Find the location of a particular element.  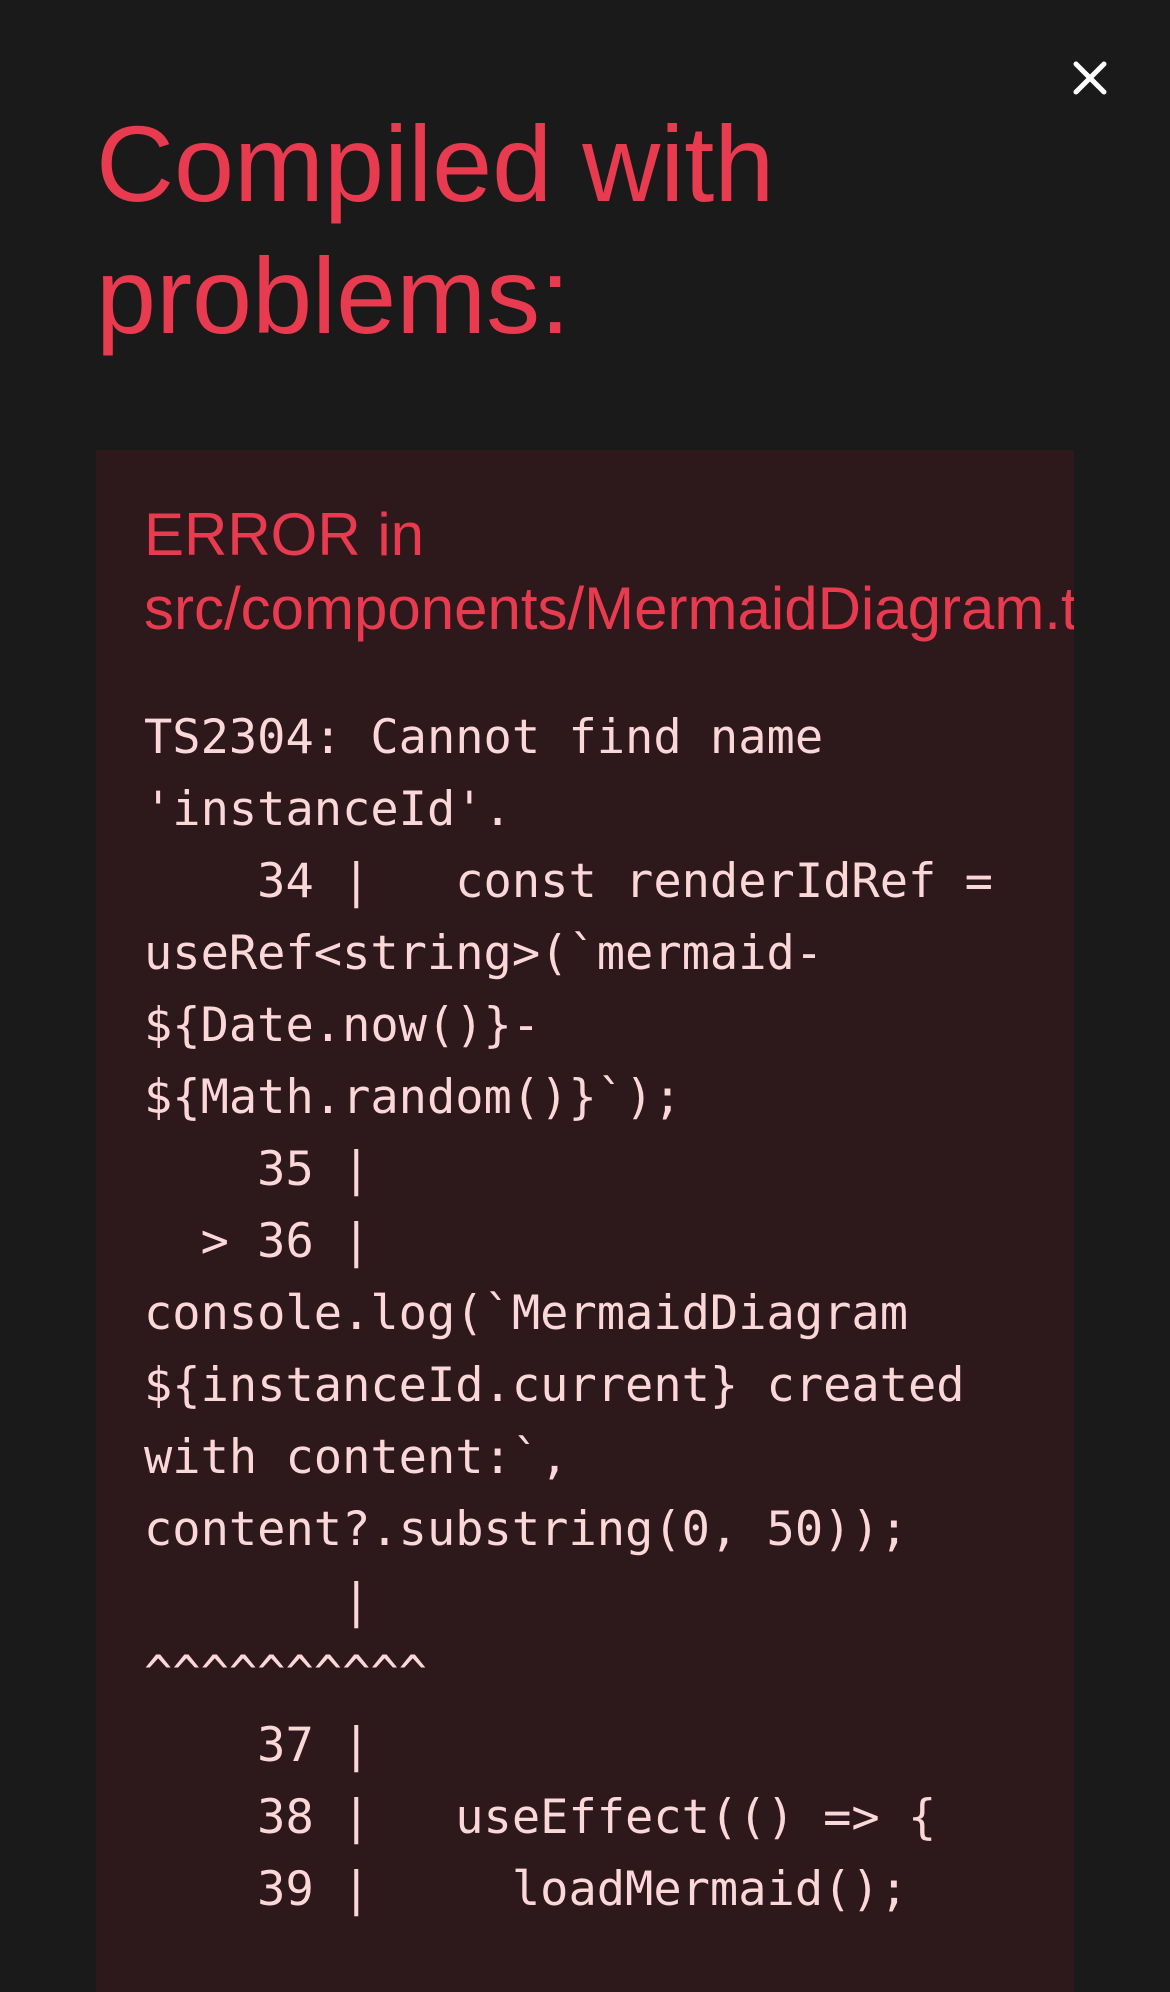

error-header-prefix: ERROR in is located at coordinates (284, 534).